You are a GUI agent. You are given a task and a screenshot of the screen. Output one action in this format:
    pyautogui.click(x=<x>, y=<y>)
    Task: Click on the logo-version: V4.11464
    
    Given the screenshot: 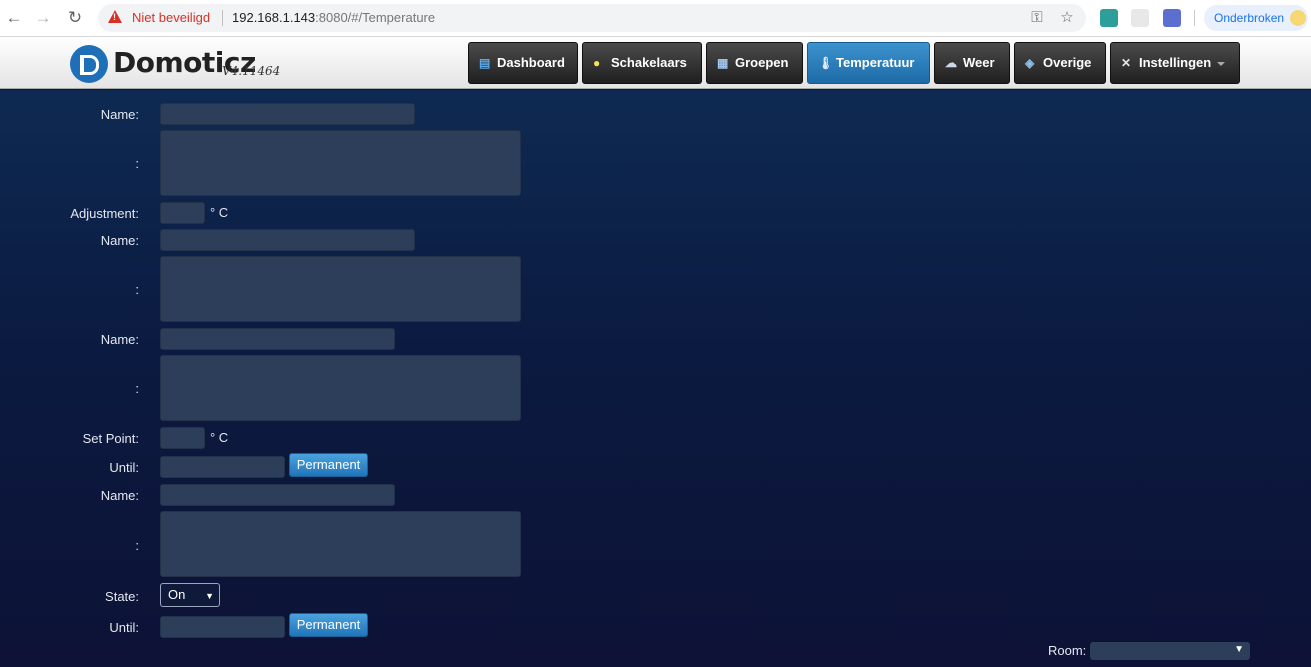 What is the action you would take?
    pyautogui.click(x=251, y=71)
    